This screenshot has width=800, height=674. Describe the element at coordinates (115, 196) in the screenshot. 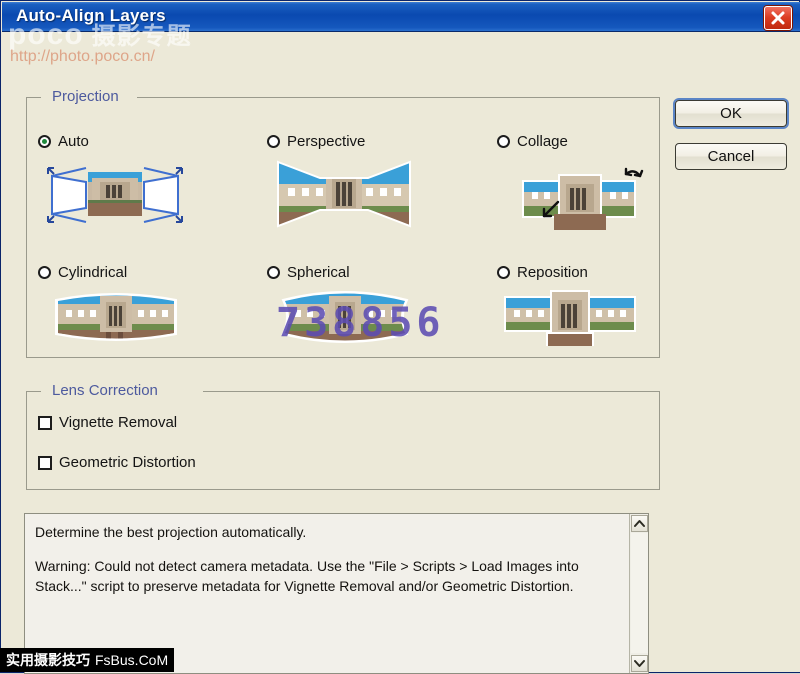

I see `auto-projection-thumbnail` at that location.